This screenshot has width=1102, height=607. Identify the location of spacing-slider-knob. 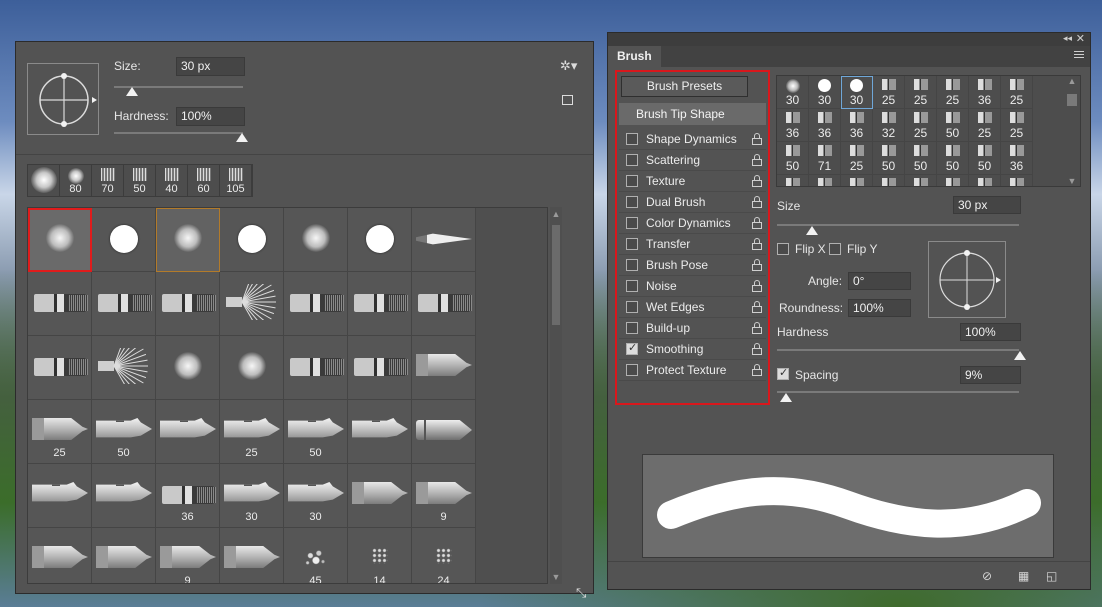
(786, 397).